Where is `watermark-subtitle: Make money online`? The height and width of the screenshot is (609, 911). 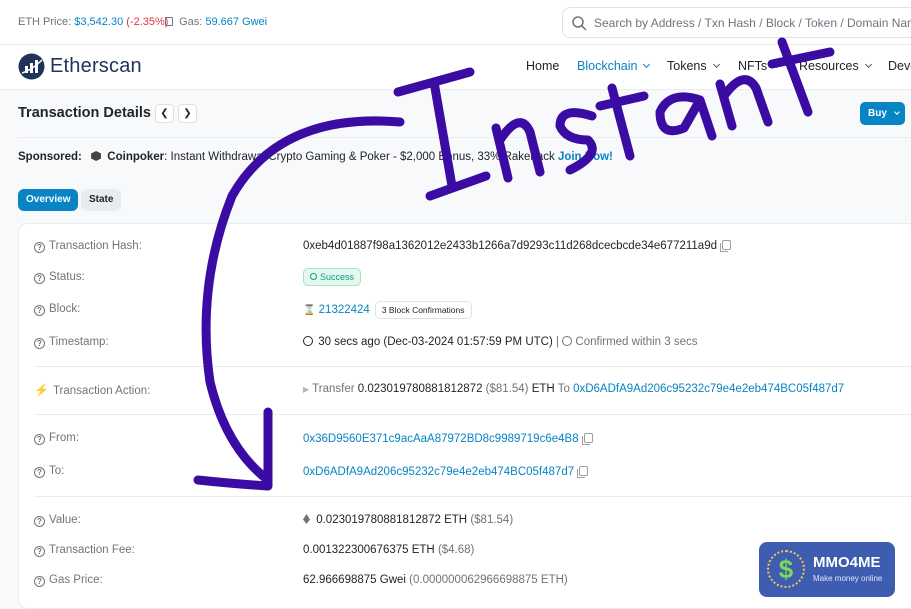
watermark-subtitle: Make money online is located at coordinates (848, 578).